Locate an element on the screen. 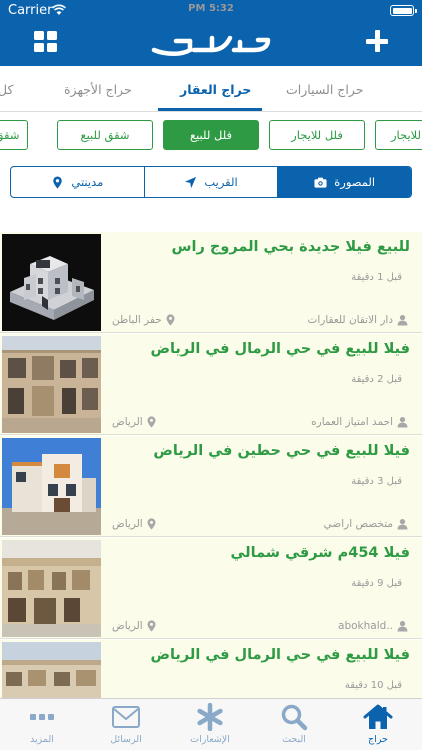 This screenshot has height=750, width=422. plus-icon is located at coordinates (377, 41).